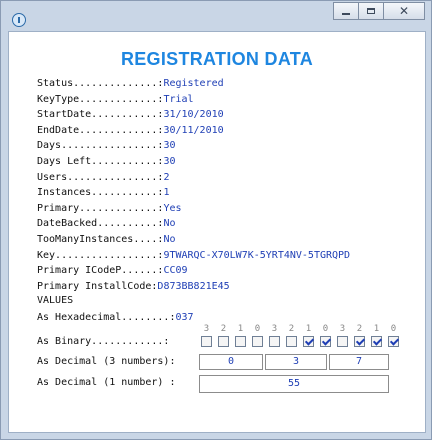  Describe the element at coordinates (130, 115) in the screenshot. I see `field-startdate: StartDate...........:31/10/2010` at that location.